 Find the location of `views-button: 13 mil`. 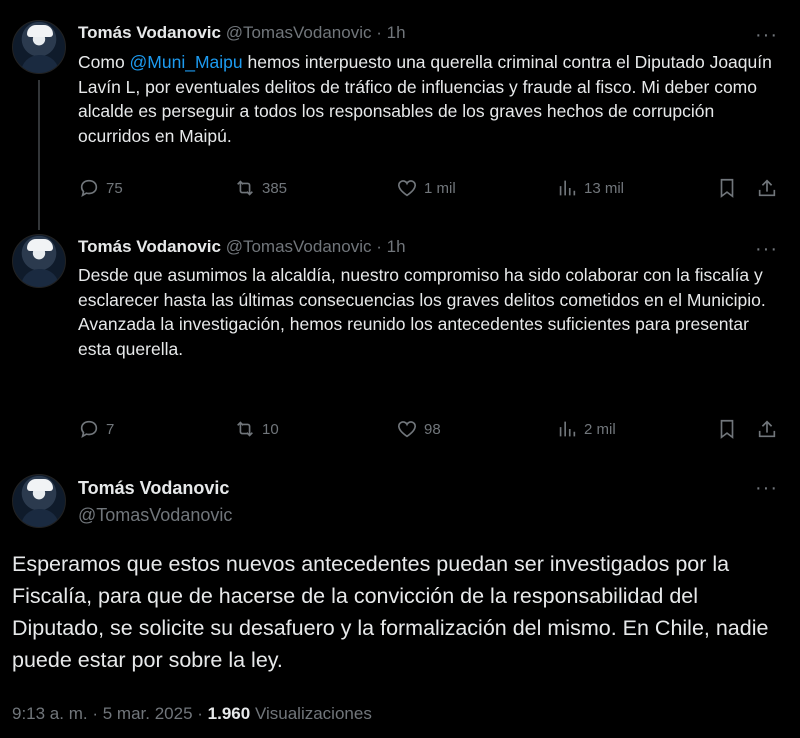

views-button: 13 mil is located at coordinates (590, 188).